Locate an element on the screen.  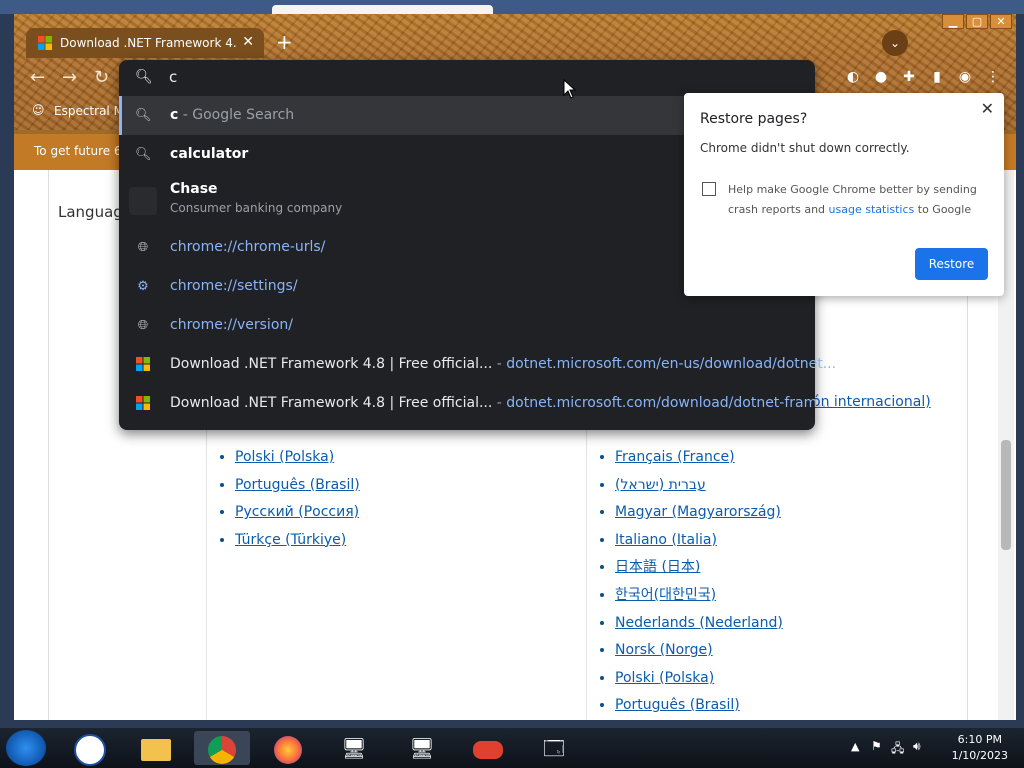
language-list-item: Italiano (Italia) is located at coordinates (699, 543).